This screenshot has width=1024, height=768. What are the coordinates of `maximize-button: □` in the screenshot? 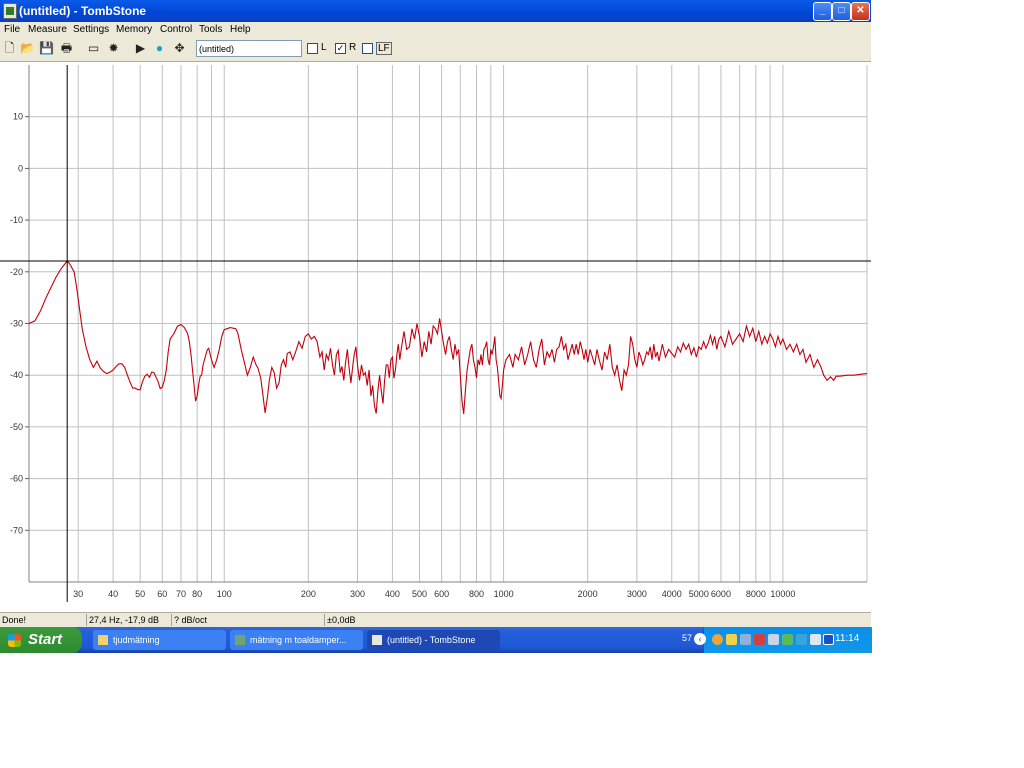 It's located at (841, 11).